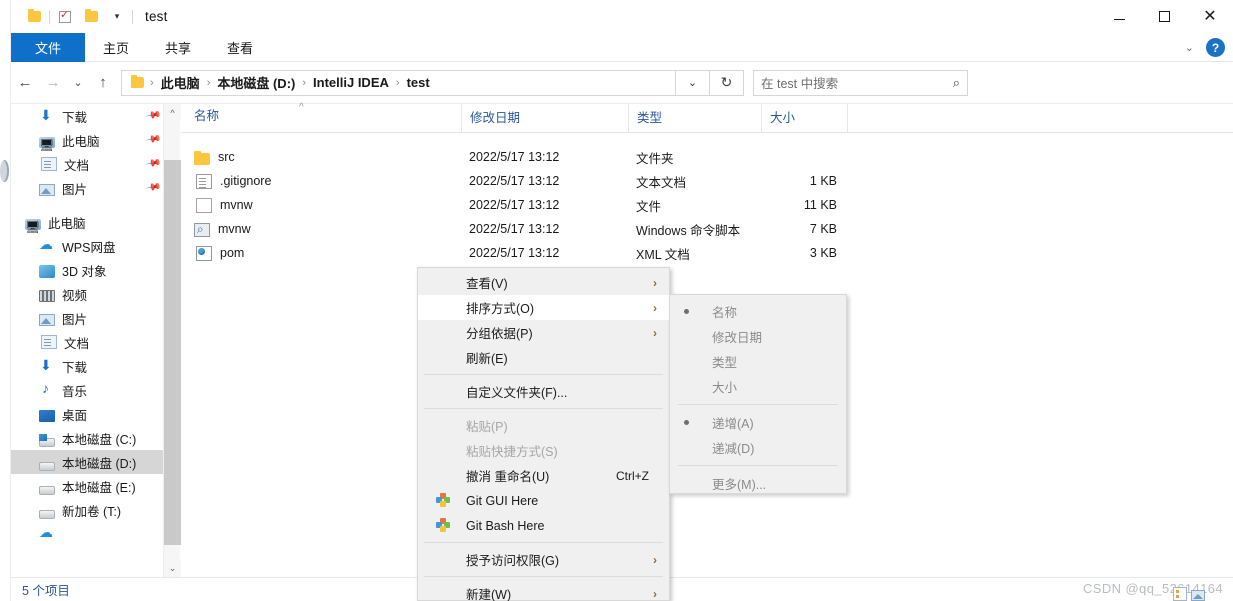 This screenshot has width=1233, height=601. What do you see at coordinates (91, 390) in the screenshot?
I see `nav-item-music: 音乐` at bounding box center [91, 390].